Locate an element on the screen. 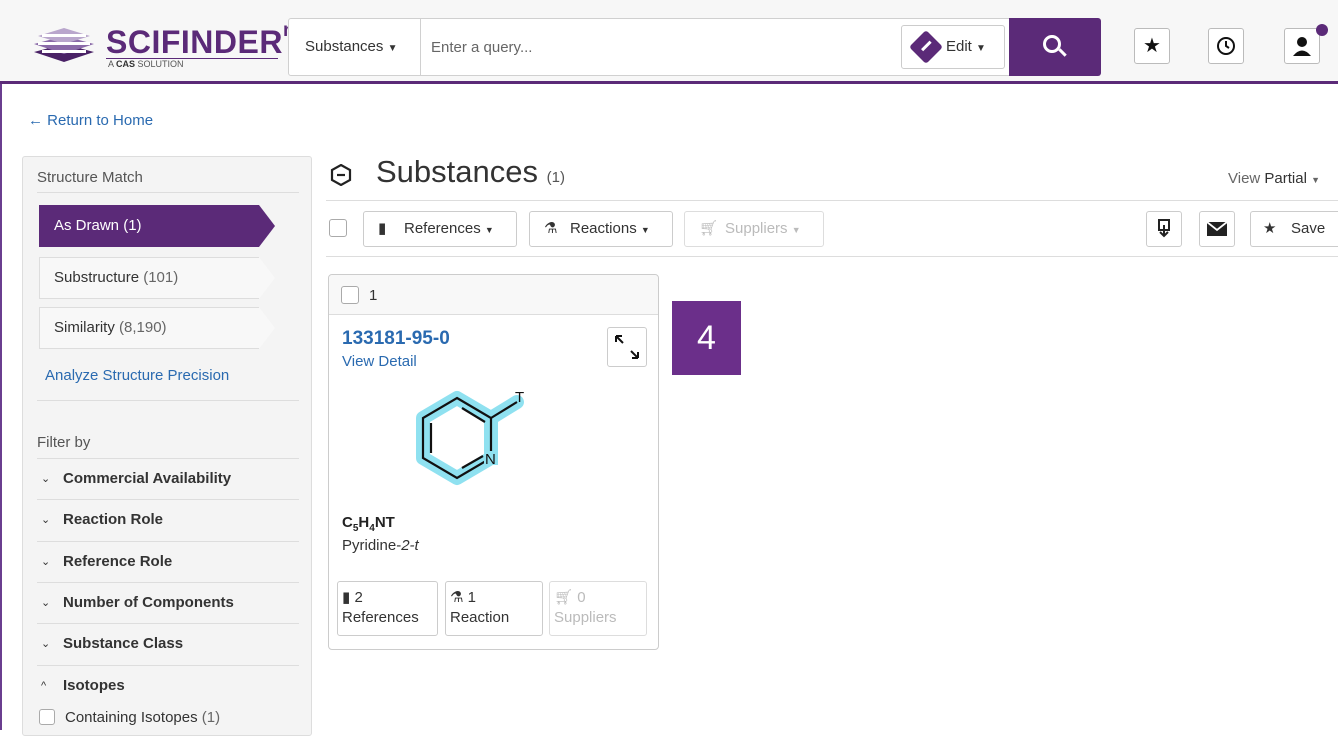  logo-tagline: A CAS SOLUTION is located at coordinates (146, 64).